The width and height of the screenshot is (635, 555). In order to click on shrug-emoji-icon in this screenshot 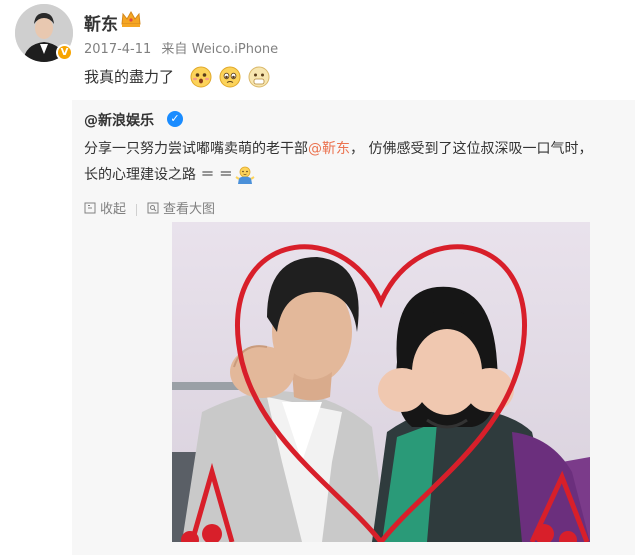, I will do `click(245, 175)`.